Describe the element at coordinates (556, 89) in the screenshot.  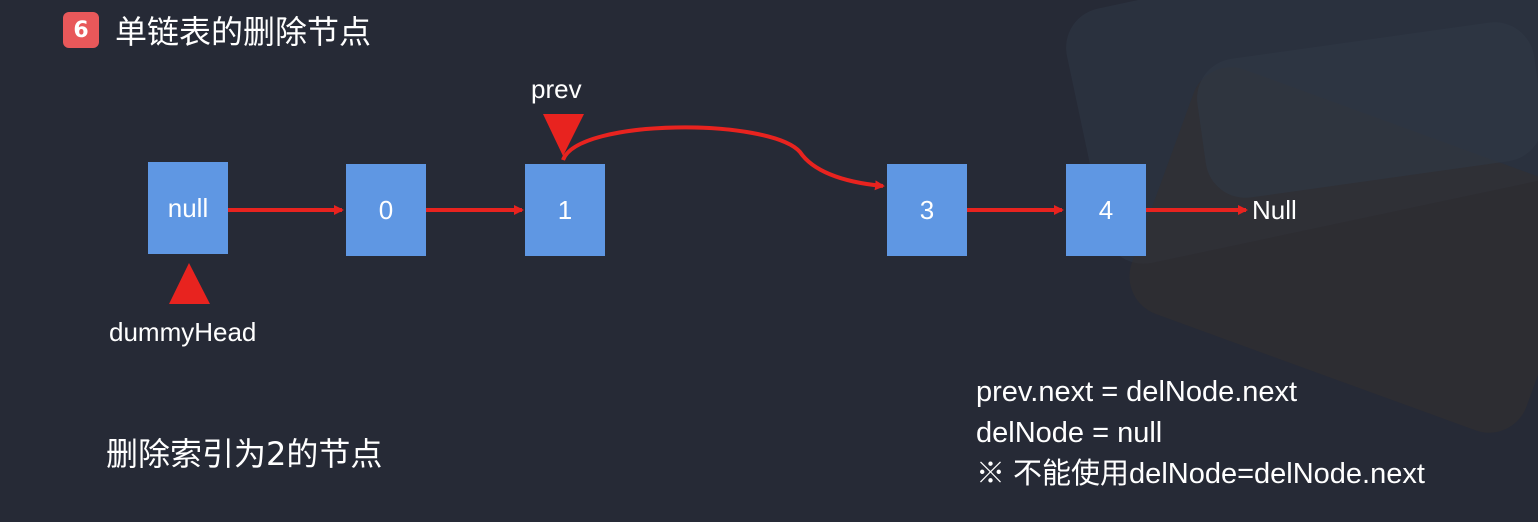
I see `prev-pointer-label: prev` at that location.